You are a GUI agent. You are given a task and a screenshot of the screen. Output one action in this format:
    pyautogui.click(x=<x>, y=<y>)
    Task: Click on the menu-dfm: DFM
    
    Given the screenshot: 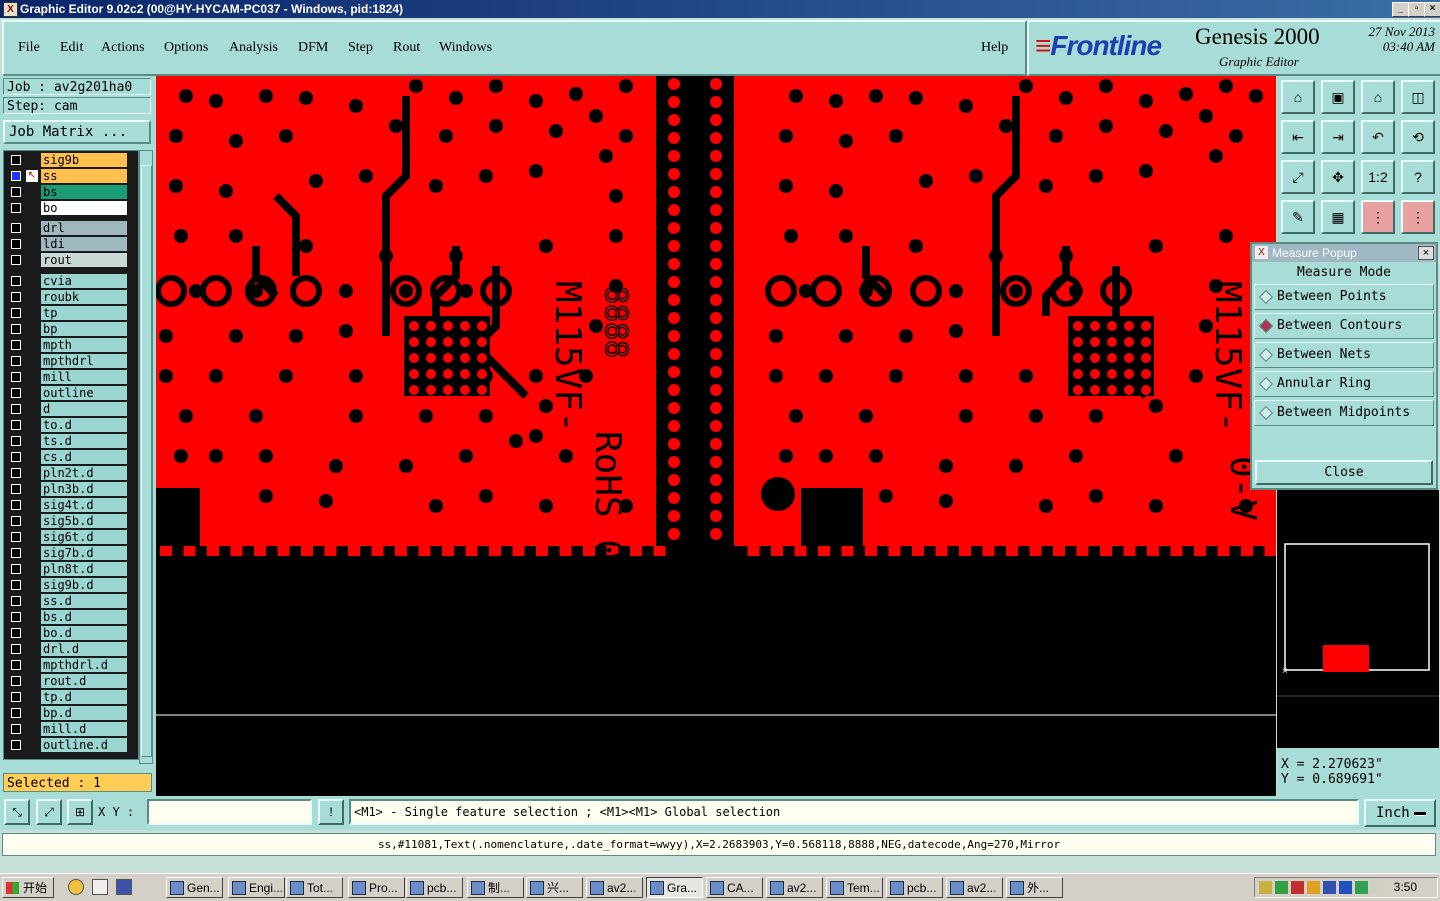 What is the action you would take?
    pyautogui.click(x=313, y=48)
    